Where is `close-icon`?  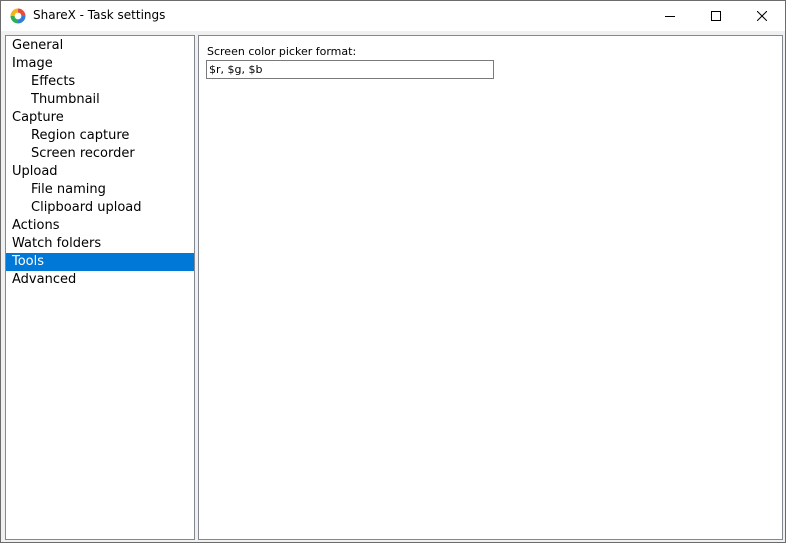
close-icon is located at coordinates (762, 16).